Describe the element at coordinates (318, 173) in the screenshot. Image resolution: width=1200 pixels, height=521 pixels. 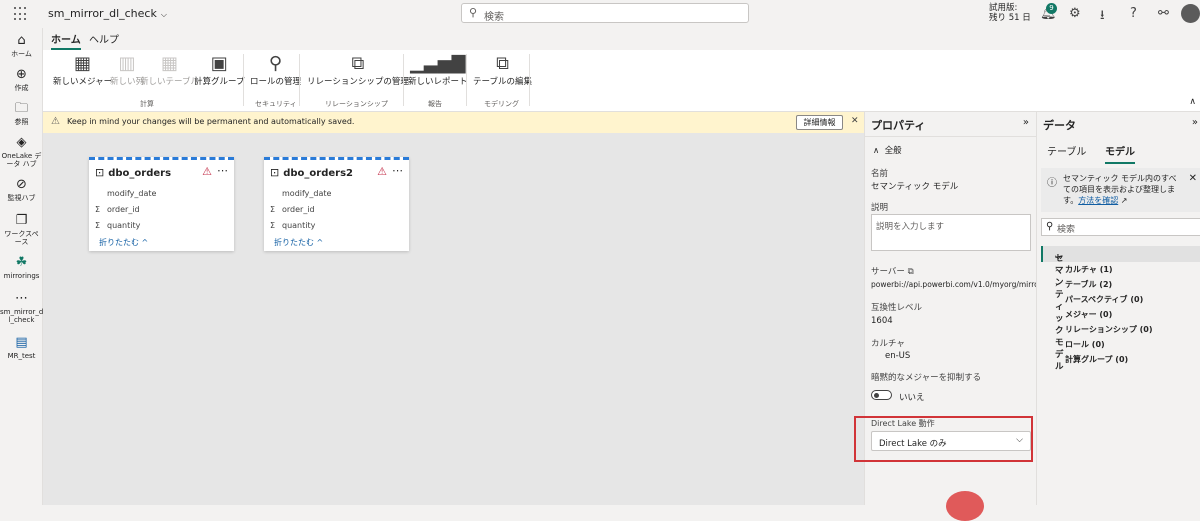
I see `table-name: dbo_orders2` at that location.